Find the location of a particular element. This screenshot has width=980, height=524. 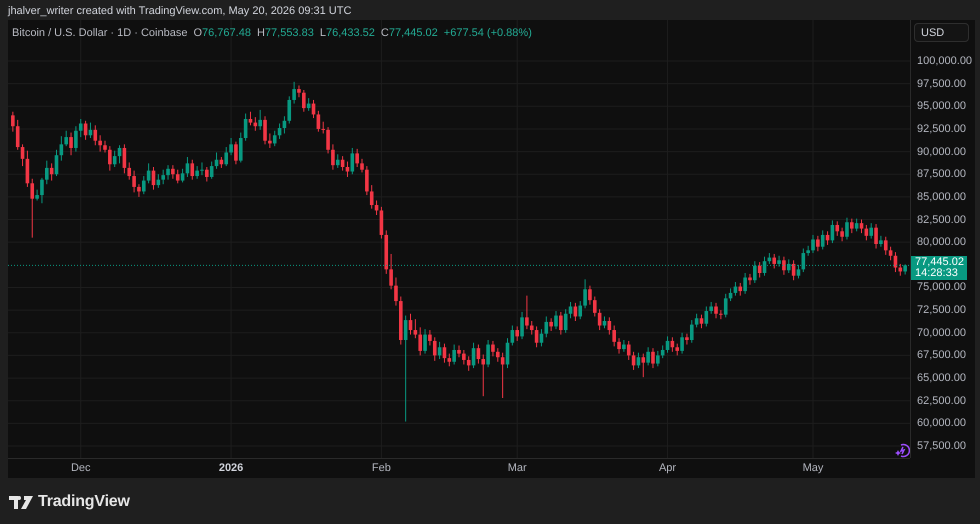

attribution-text: jhalver_writer created with TradingView.com, May 20, 2026 09:31 UTC is located at coordinates (179, 11).